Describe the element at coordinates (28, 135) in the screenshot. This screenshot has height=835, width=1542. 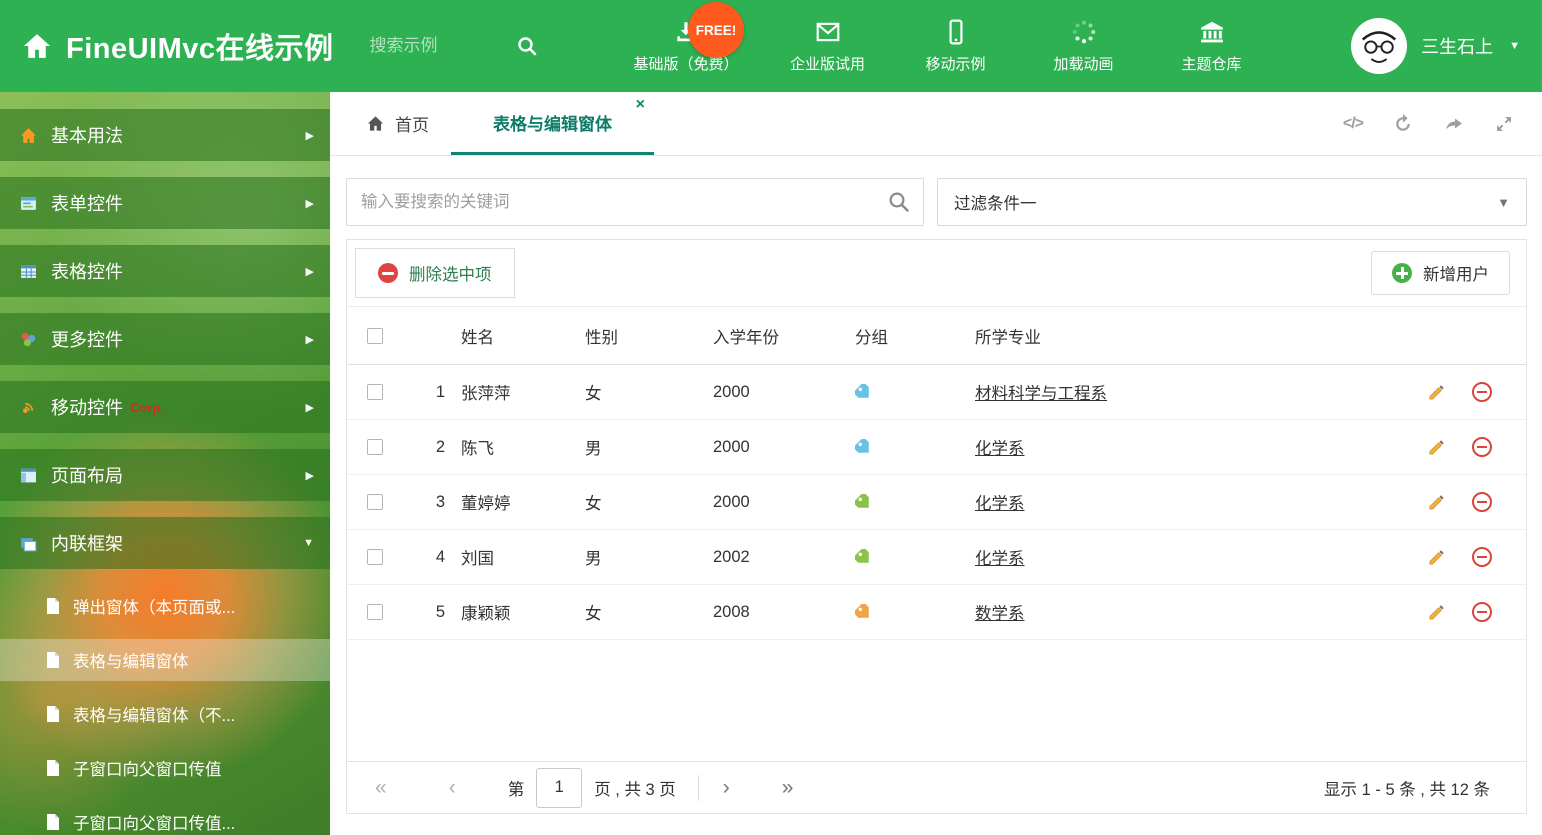
I see `home-icon` at that location.